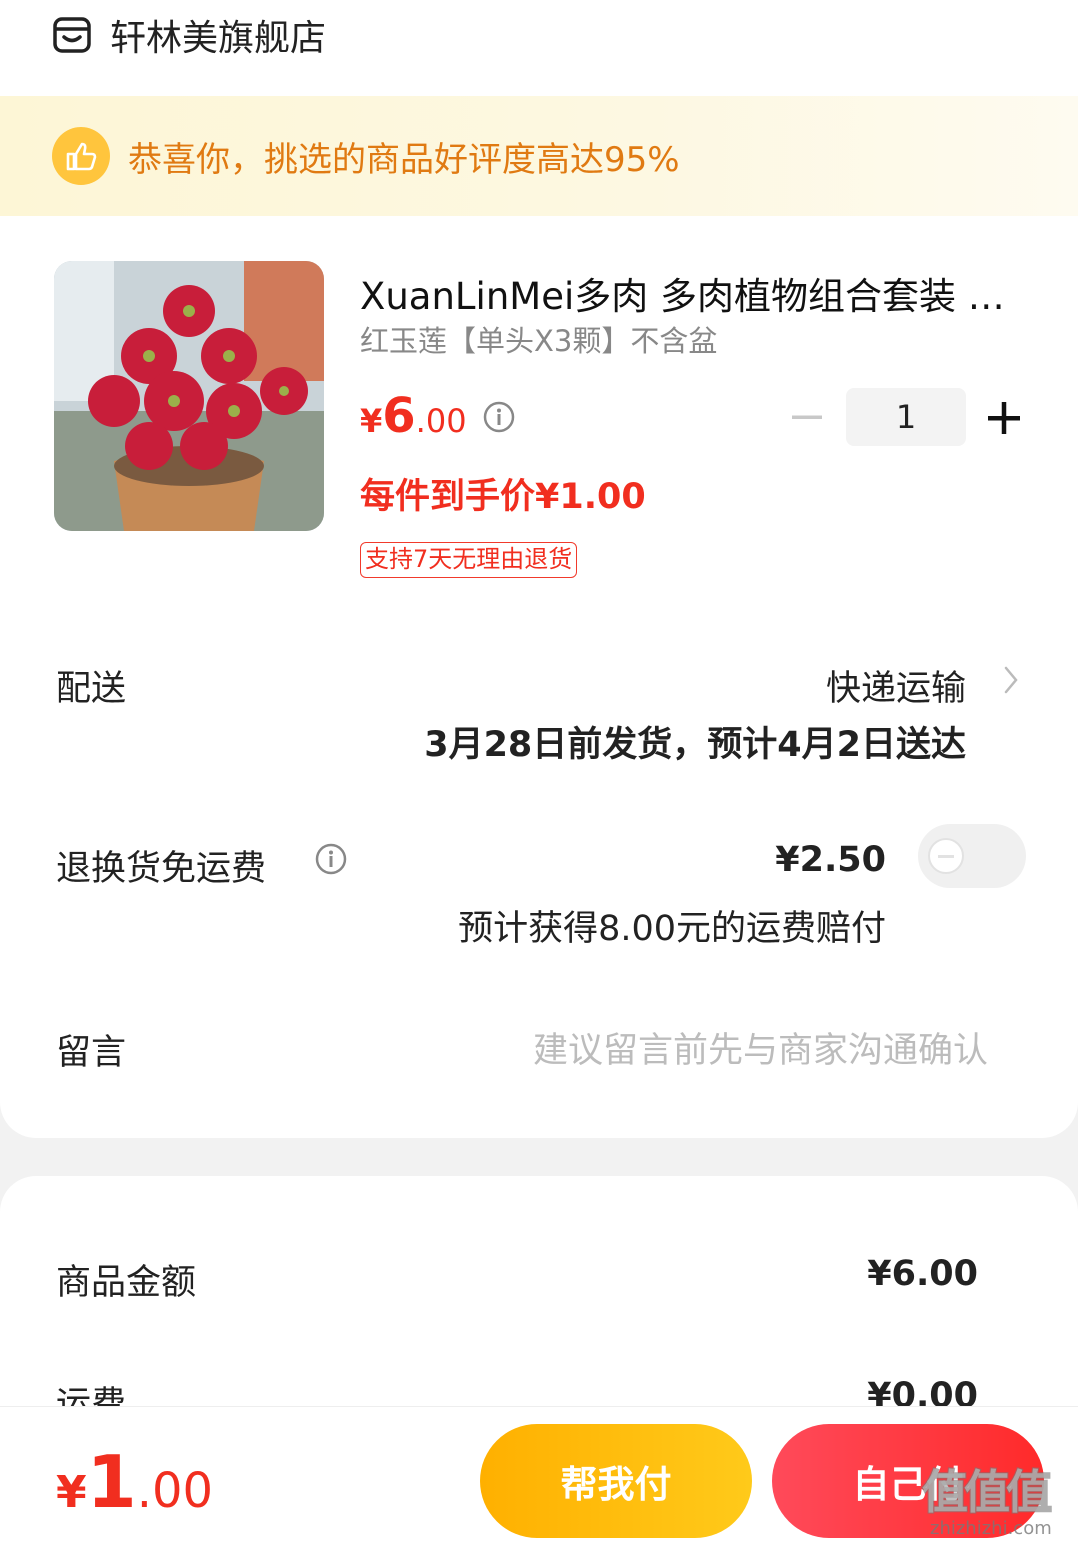 This screenshot has height=1545, width=1078. Describe the element at coordinates (991, 1528) in the screenshot. I see `watermark-url: zhizhizhi.com` at that location.